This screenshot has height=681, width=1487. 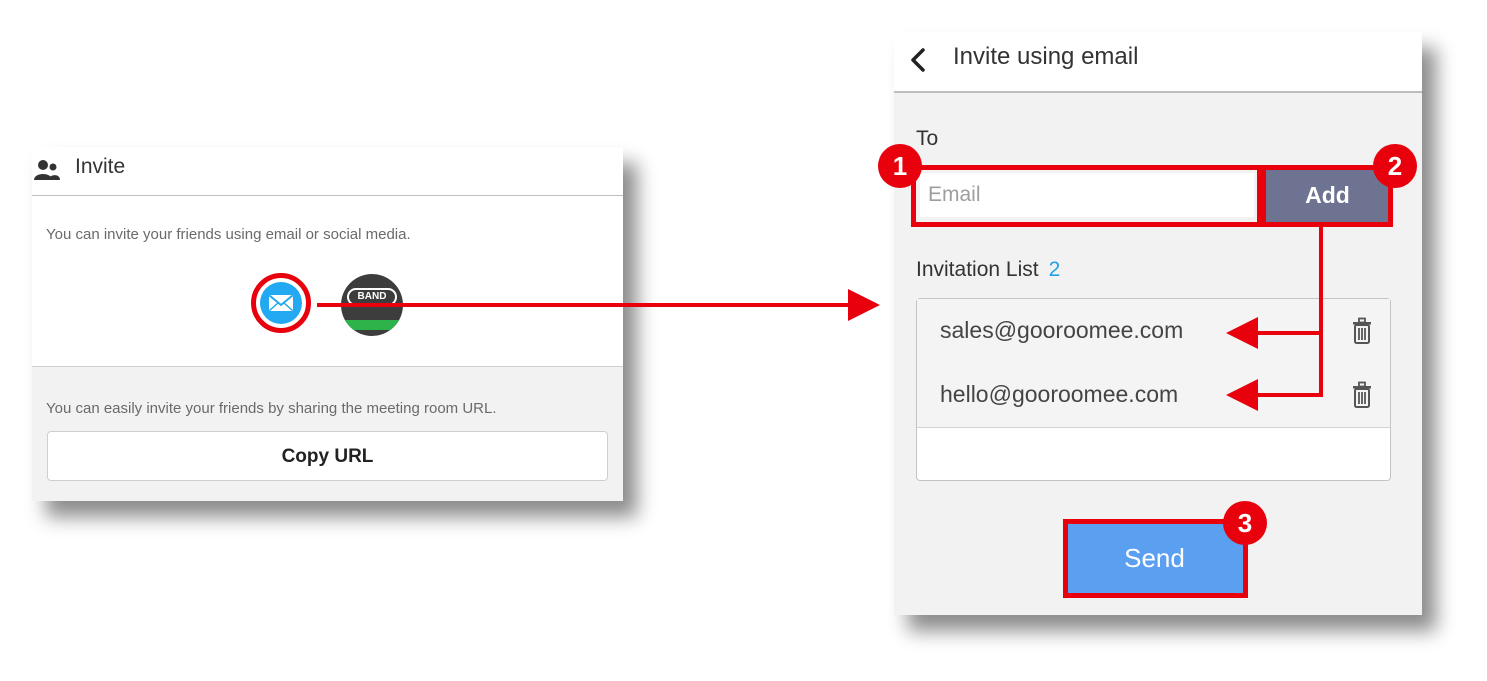 I want to click on invite-title: Invite, so click(x=100, y=166).